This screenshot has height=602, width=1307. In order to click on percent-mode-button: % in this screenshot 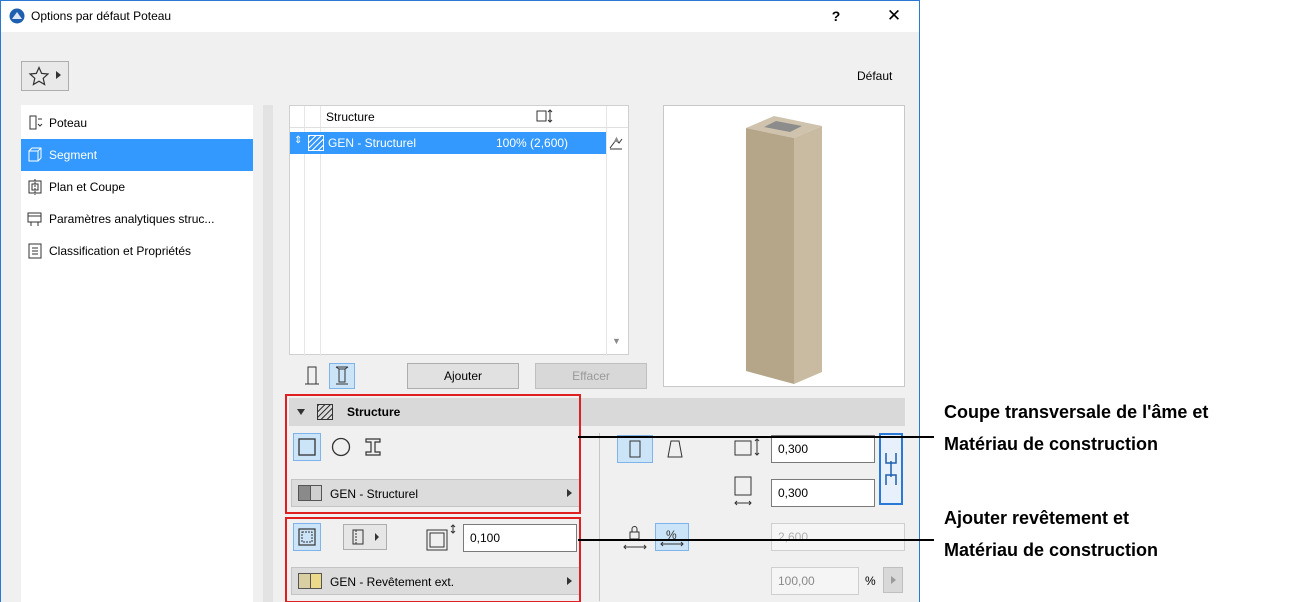, I will do `click(672, 537)`.